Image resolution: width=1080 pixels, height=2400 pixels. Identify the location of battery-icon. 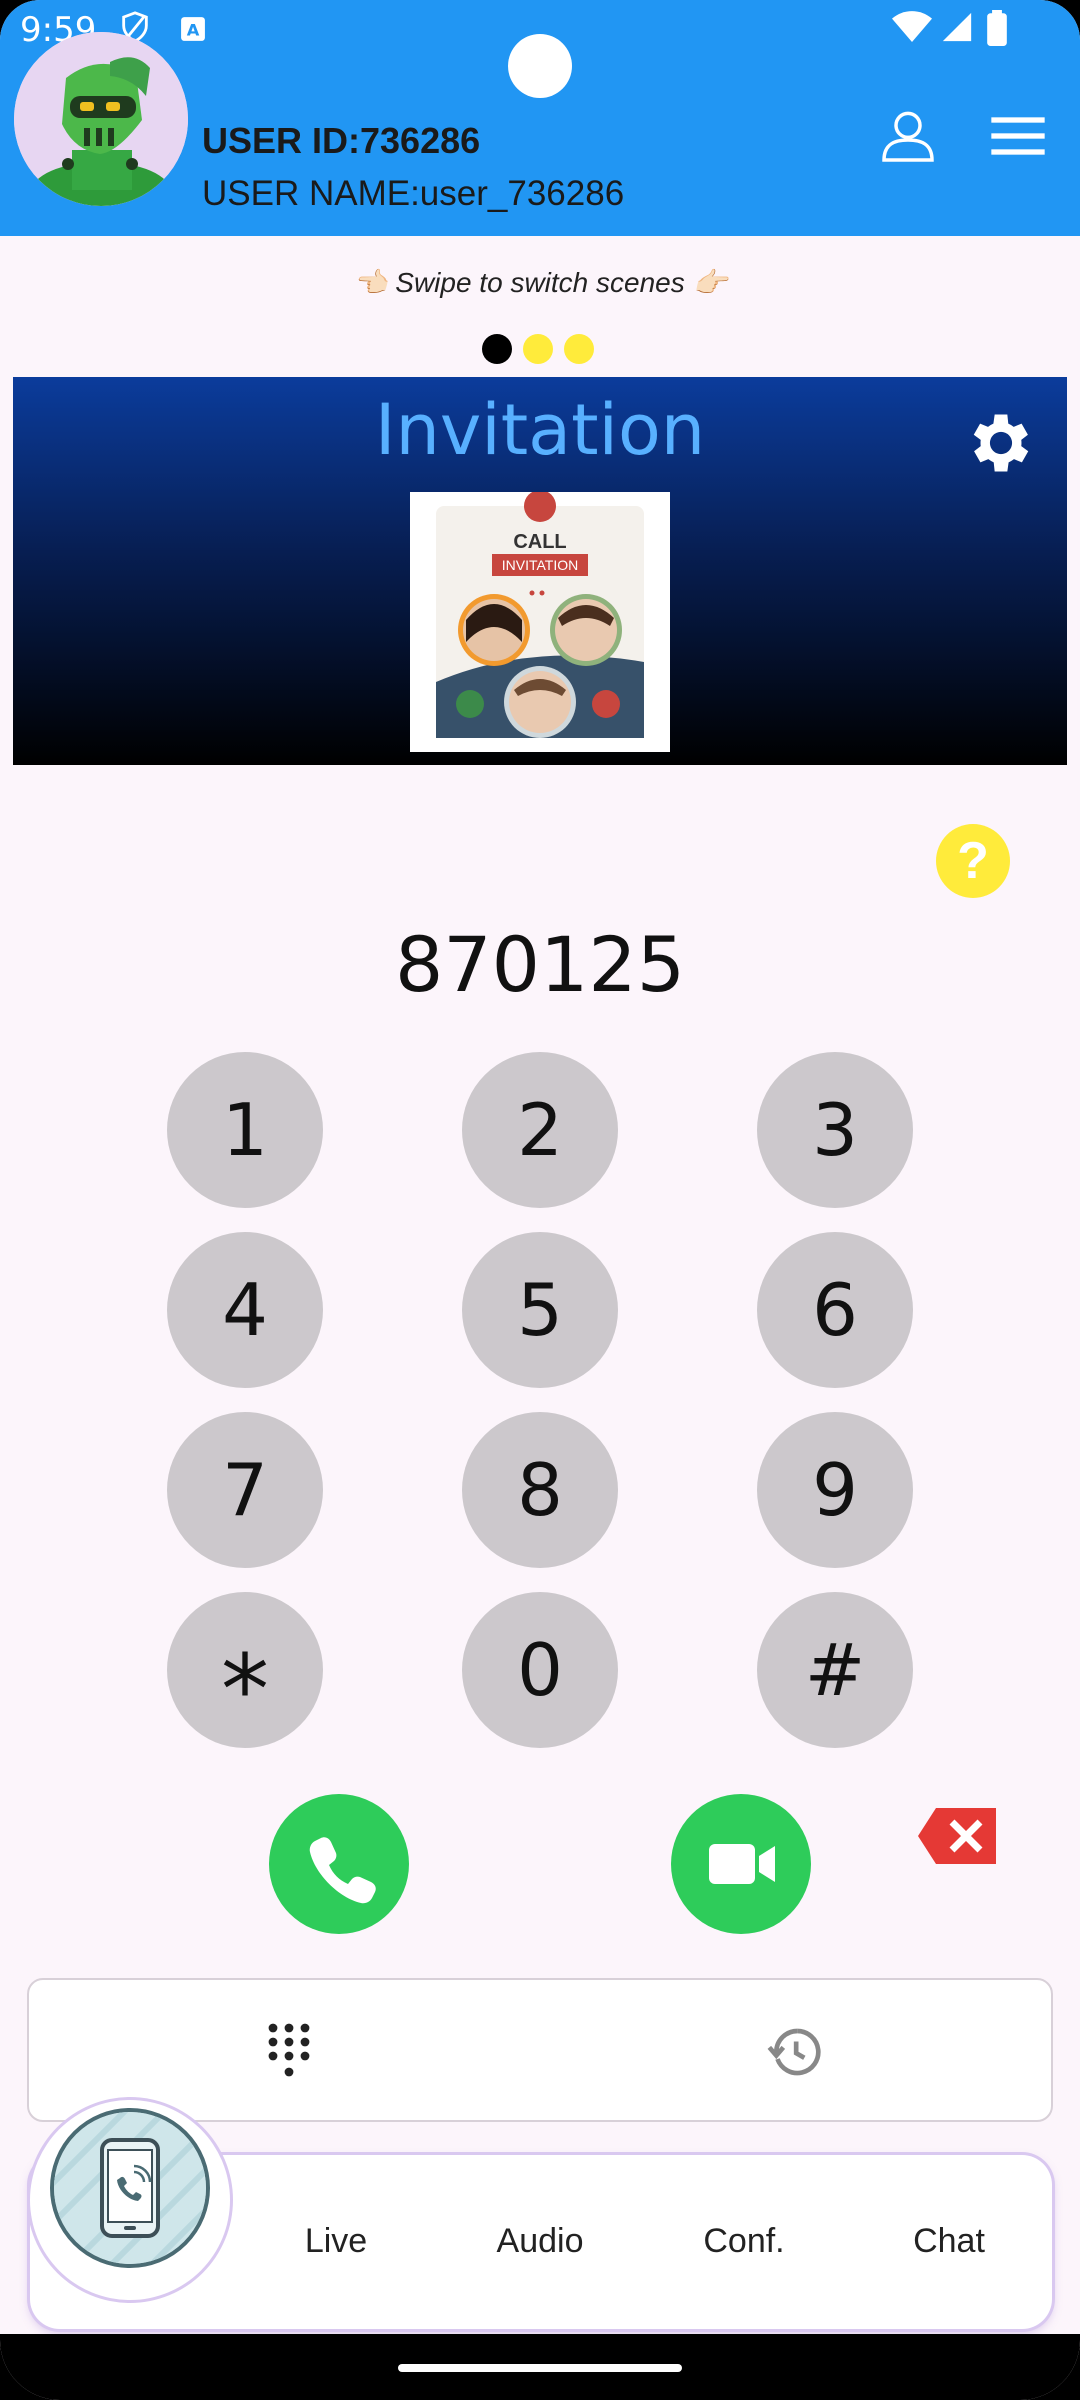
(997, 28).